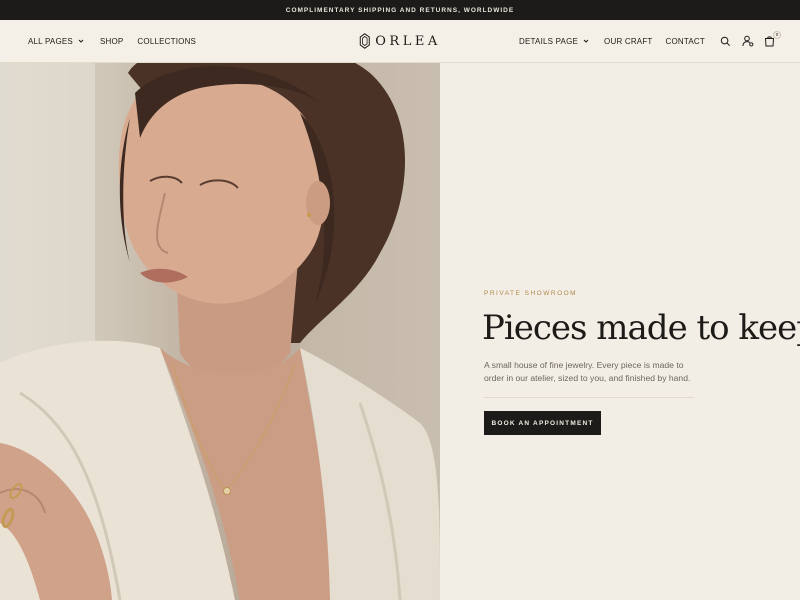 The height and width of the screenshot is (600, 800). I want to click on nav-all-pages: ALL PAGES, so click(57, 41).